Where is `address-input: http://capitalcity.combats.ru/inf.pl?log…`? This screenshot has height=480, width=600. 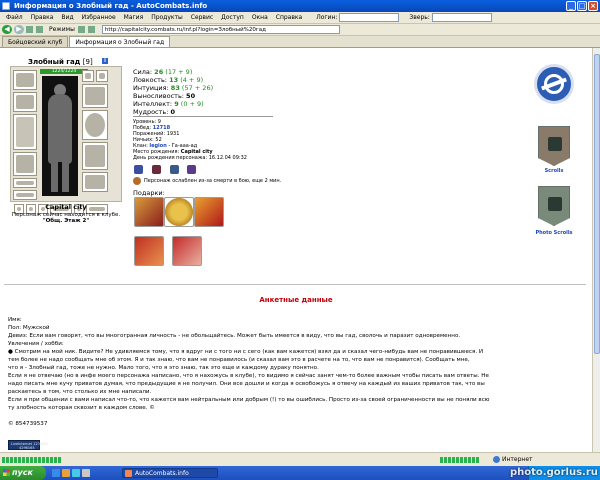 address-input: http://capitalcity.combats.ru/inf.pl?log… is located at coordinates (220, 29).